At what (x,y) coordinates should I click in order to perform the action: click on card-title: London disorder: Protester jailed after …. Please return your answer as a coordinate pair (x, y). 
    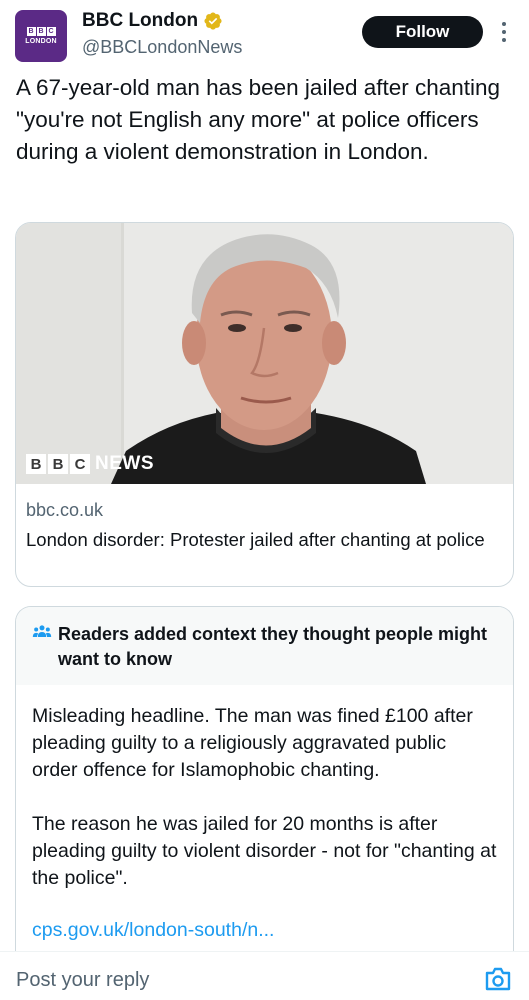
    Looking at the image, I should click on (266, 539).